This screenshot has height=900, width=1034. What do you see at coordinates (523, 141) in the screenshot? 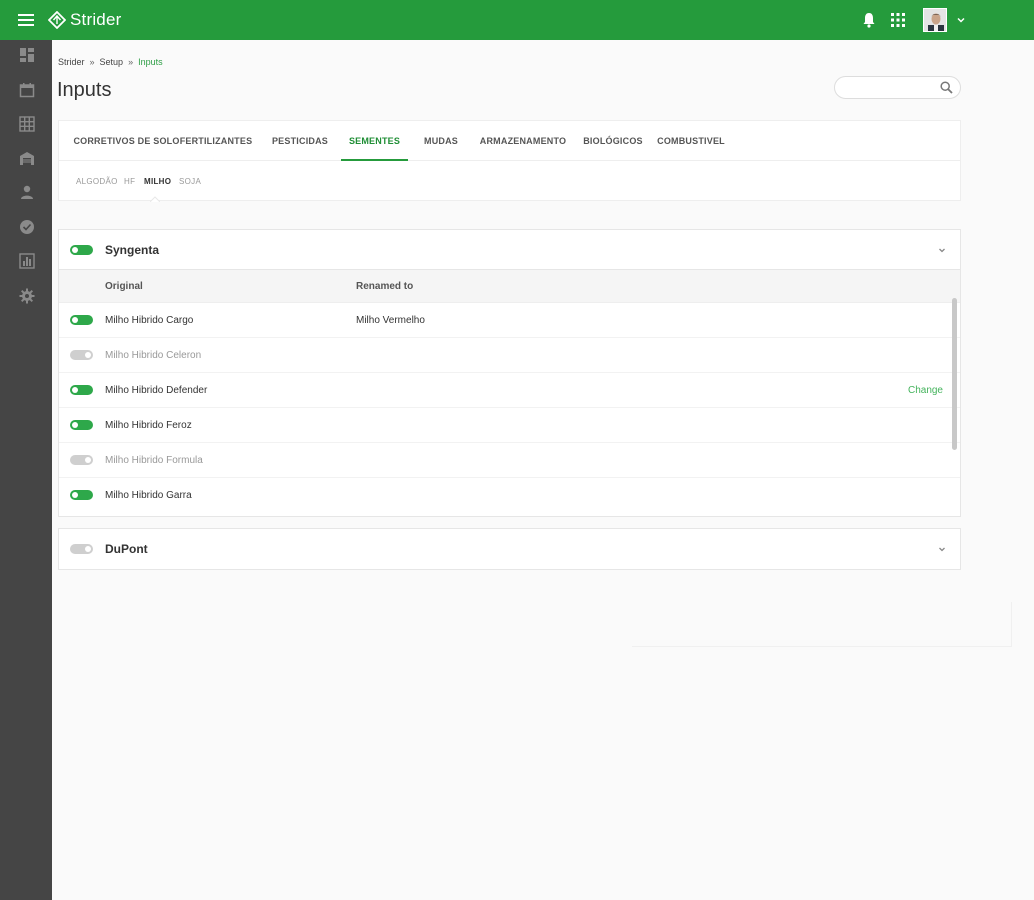
I see `tab-armazenamento: ARMAZENAMENTO` at bounding box center [523, 141].